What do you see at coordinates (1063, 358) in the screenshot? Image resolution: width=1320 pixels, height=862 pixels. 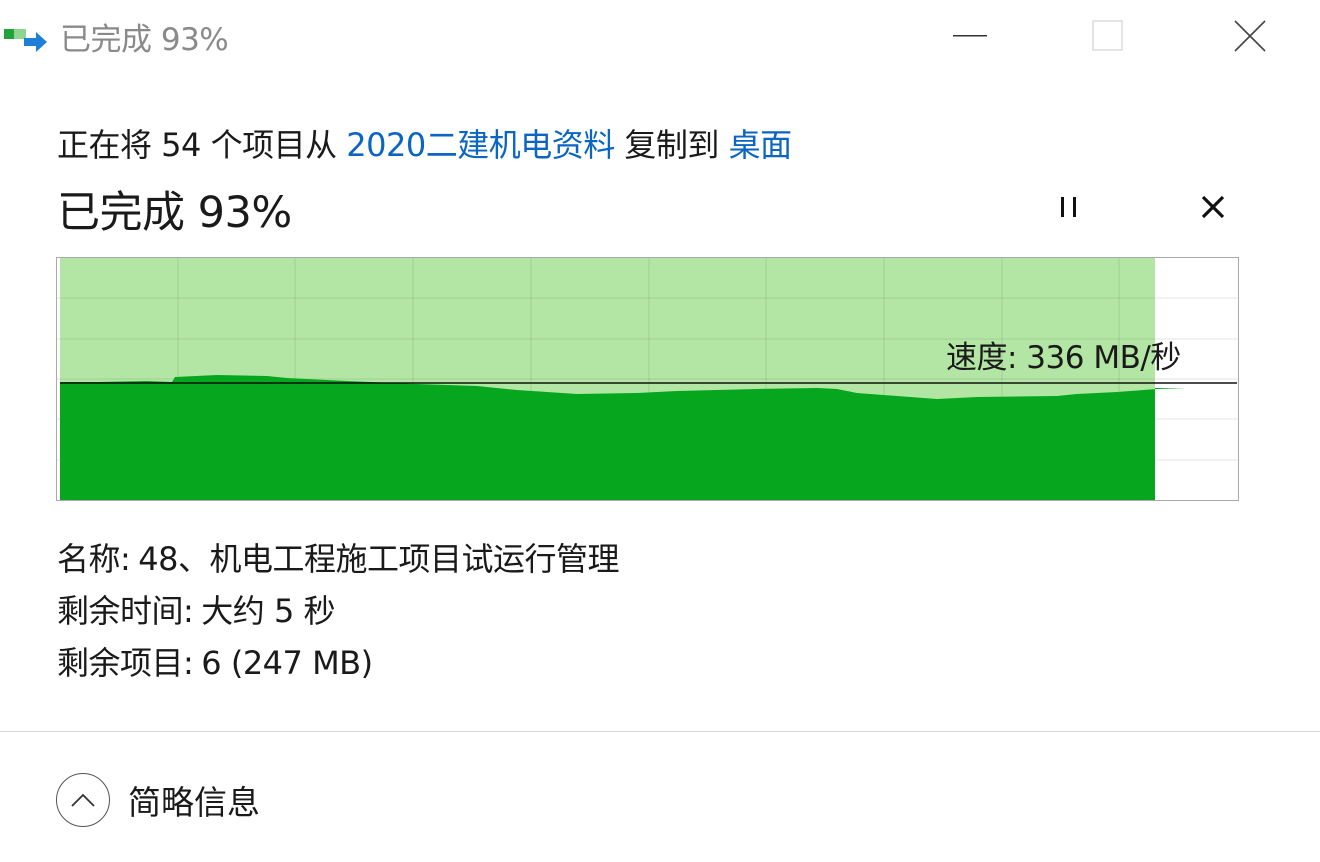 I see `speed-label: 速度: 336 MB/秒` at bounding box center [1063, 358].